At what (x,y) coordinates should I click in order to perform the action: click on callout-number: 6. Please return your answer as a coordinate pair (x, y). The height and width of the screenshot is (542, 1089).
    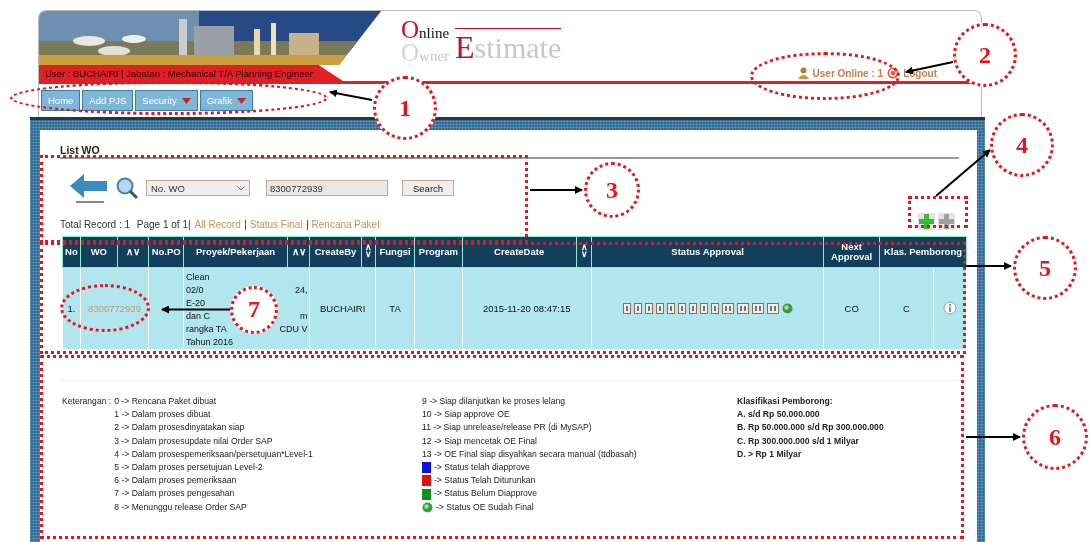
    Looking at the image, I should click on (1055, 437).